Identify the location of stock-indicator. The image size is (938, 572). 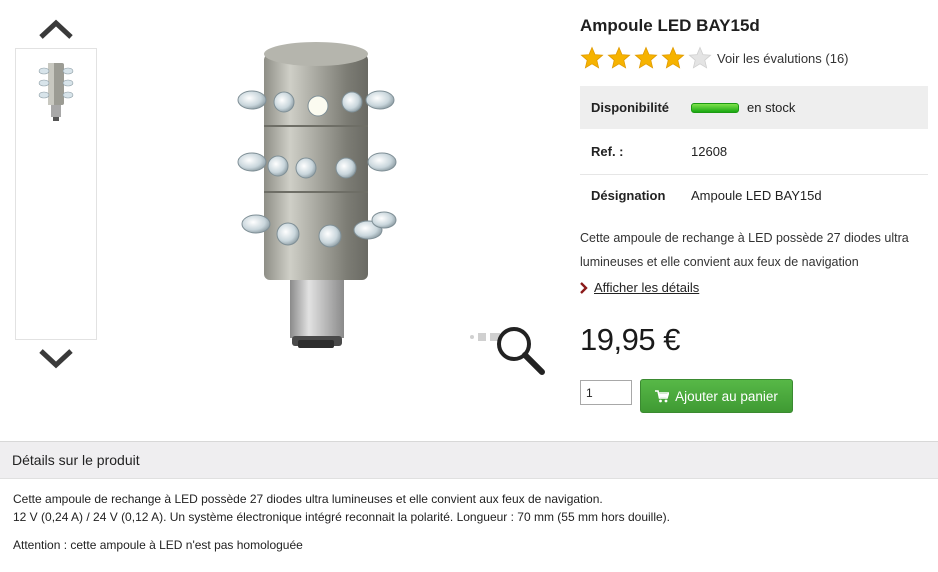
(715, 107).